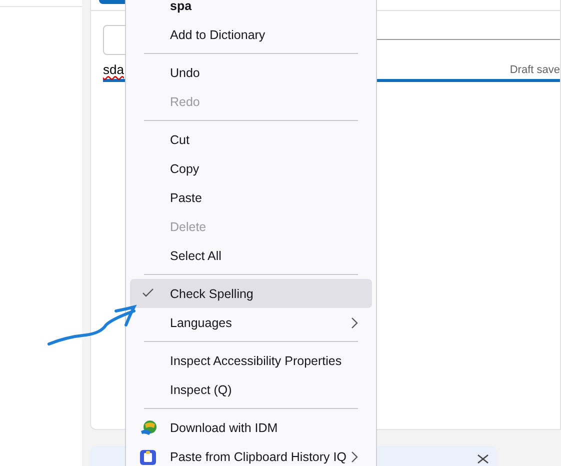 The width and height of the screenshot is (561, 466). I want to click on menu-item: Select All, so click(251, 255).